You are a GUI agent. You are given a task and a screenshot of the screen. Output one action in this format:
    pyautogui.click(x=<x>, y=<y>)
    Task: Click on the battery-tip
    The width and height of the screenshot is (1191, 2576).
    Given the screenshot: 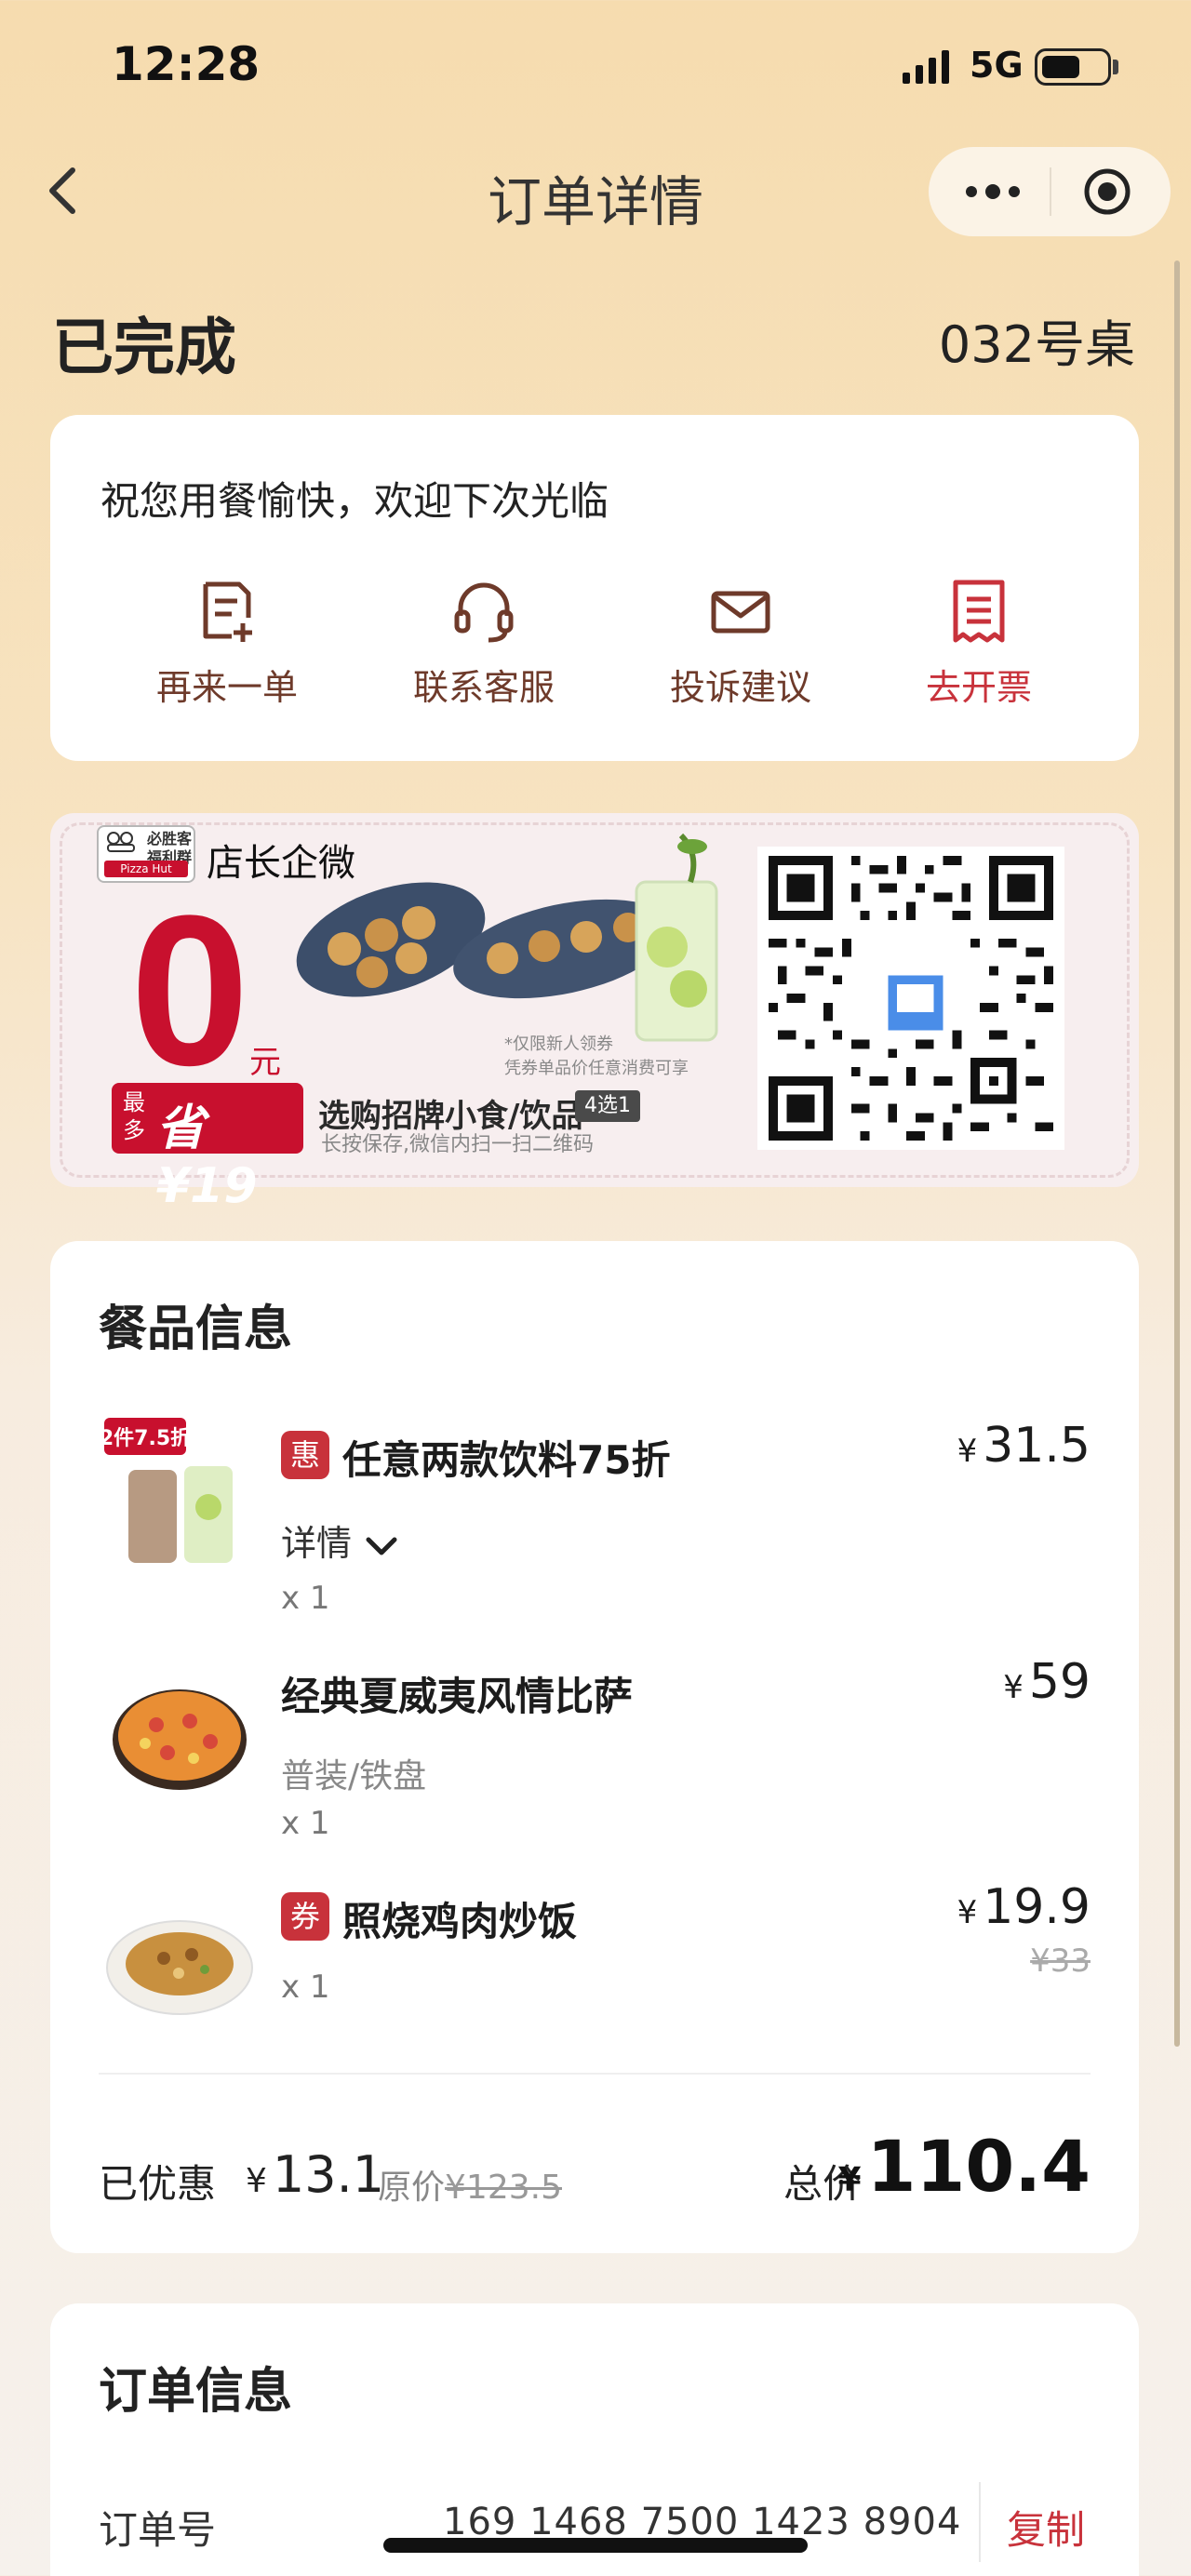 What is the action you would take?
    pyautogui.click(x=1115, y=67)
    